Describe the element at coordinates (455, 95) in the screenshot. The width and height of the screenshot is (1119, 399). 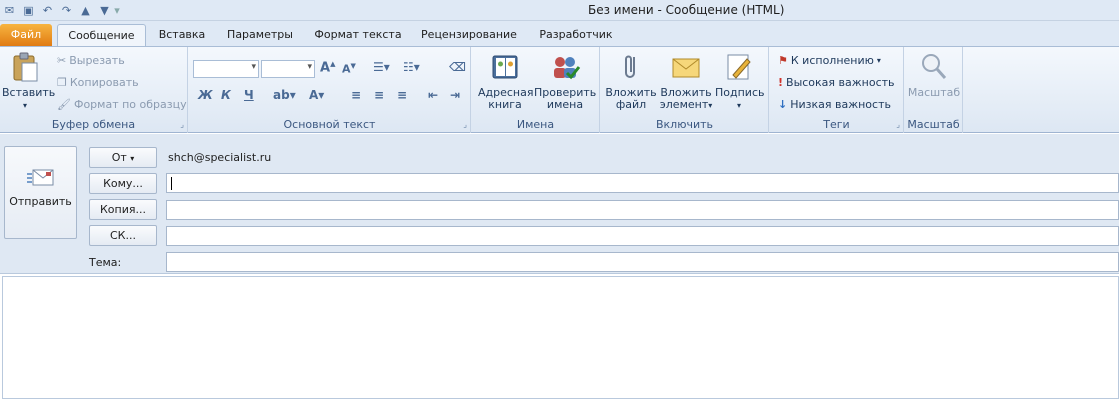
I see `increase-indent-icon: ⇥` at that location.